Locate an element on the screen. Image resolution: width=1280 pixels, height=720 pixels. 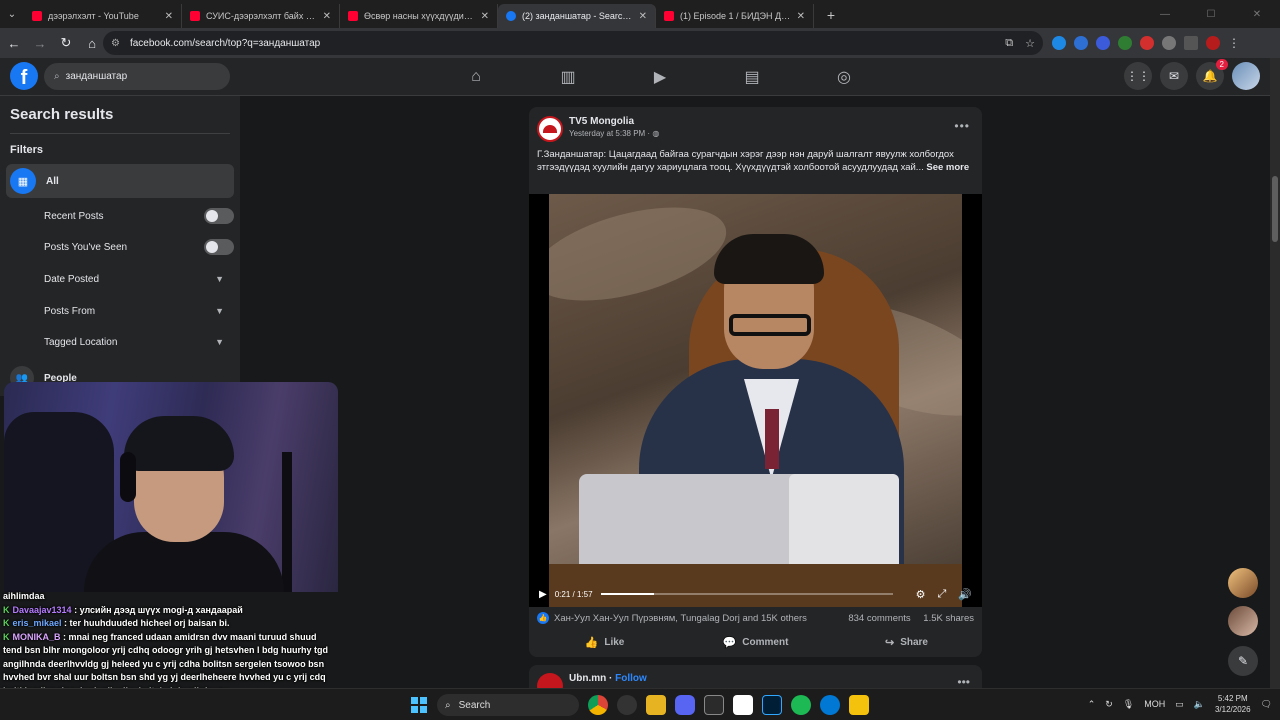
reload-icon: ↻ is located at coordinates (66, 43).